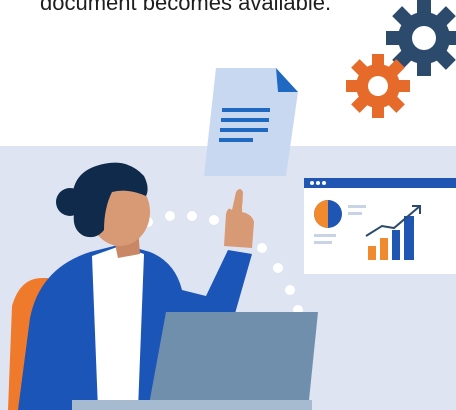 This screenshot has height=410, width=456. What do you see at coordinates (118, 328) in the screenshot?
I see `shirt` at bounding box center [118, 328].